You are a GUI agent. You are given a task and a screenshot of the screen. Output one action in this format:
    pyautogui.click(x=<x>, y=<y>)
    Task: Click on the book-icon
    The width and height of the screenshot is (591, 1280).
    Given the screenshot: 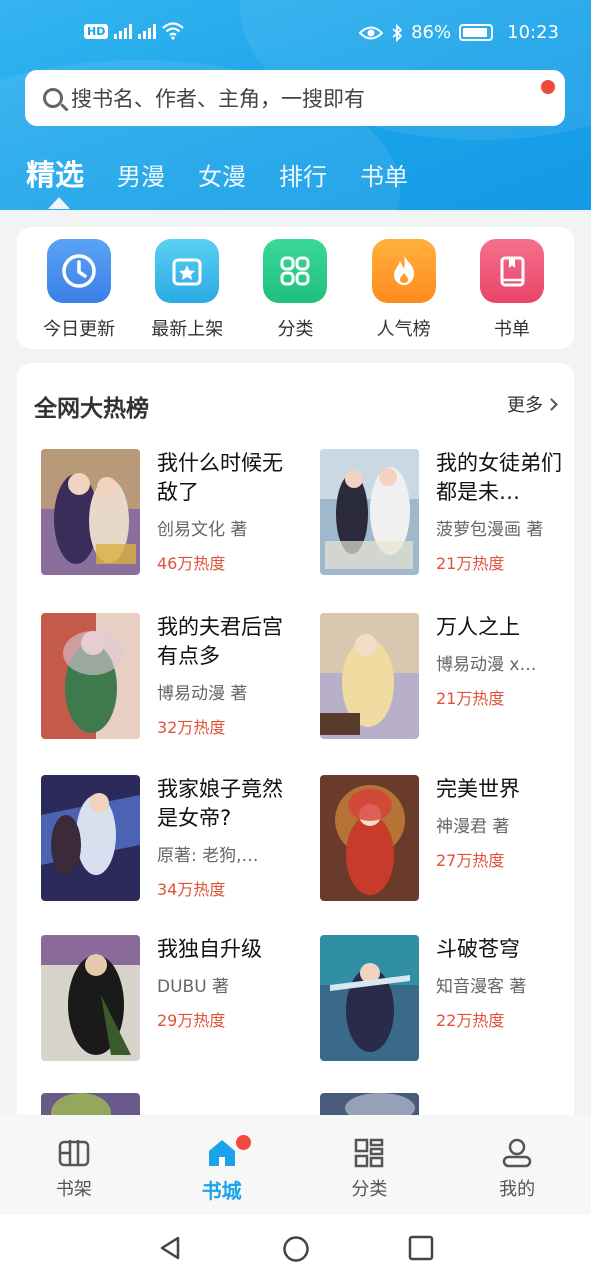 What is the action you would take?
    pyautogui.click(x=511, y=271)
    